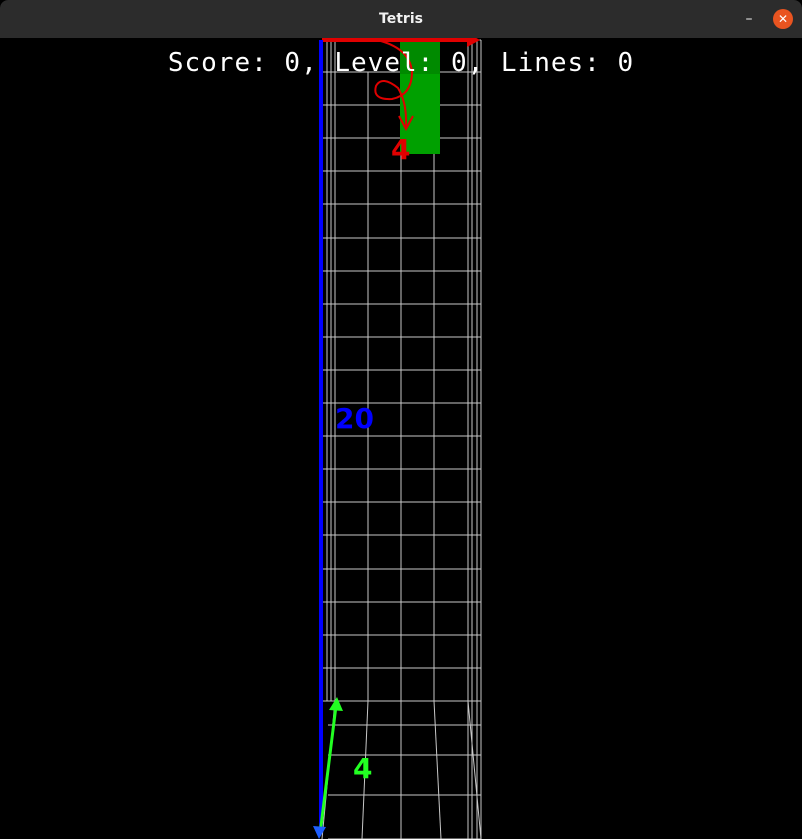 The width and height of the screenshot is (802, 839). I want to click on depth-axis-arrow, so click(328, 768).